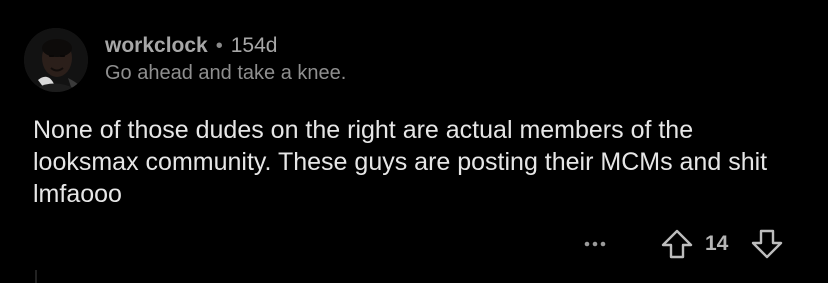  I want to click on upvote-arrow-icon, so click(677, 244).